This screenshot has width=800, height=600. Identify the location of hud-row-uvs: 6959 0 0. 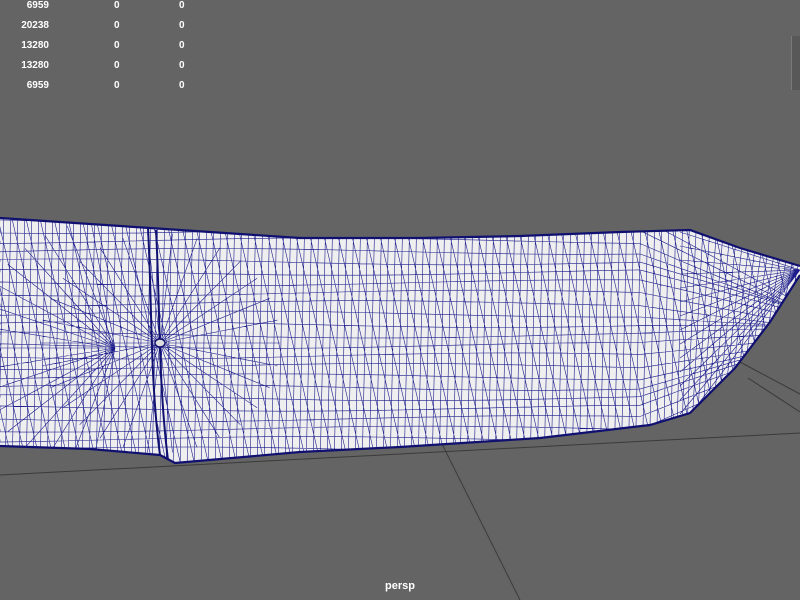
(100, 86).